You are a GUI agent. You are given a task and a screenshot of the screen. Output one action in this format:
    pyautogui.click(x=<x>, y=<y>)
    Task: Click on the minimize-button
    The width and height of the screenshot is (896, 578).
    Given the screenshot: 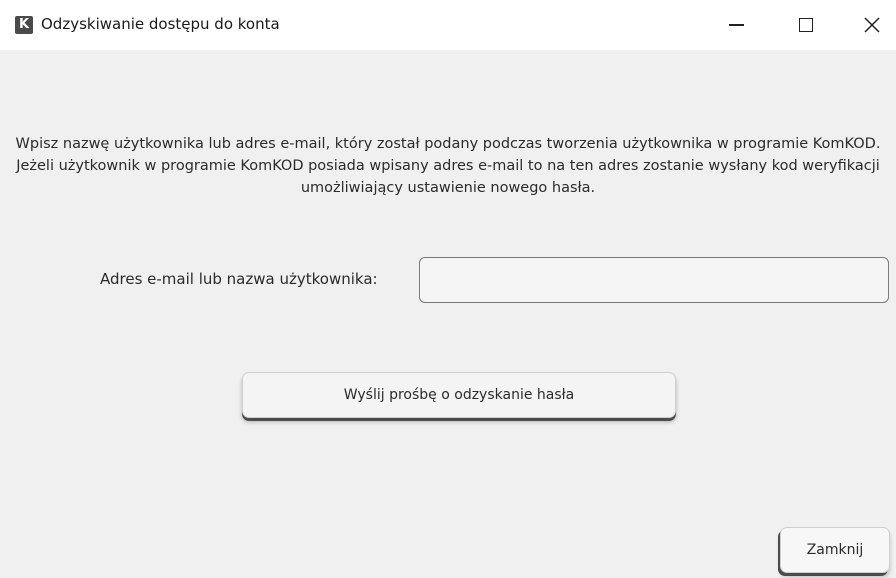 What is the action you would take?
    pyautogui.click(x=736, y=25)
    